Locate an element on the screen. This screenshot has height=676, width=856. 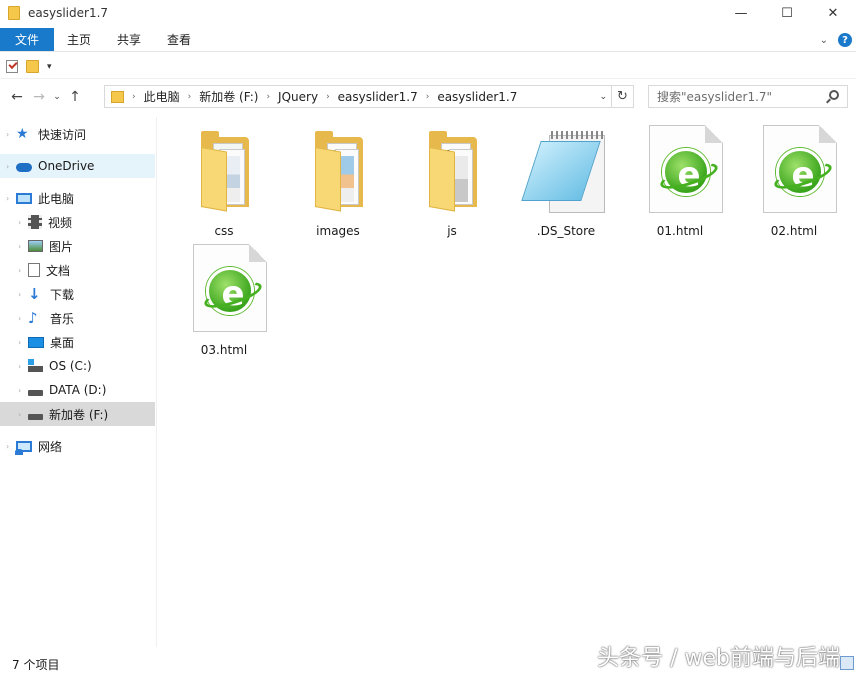
recent-locations-button: ⌄ is located at coordinates (57, 97).